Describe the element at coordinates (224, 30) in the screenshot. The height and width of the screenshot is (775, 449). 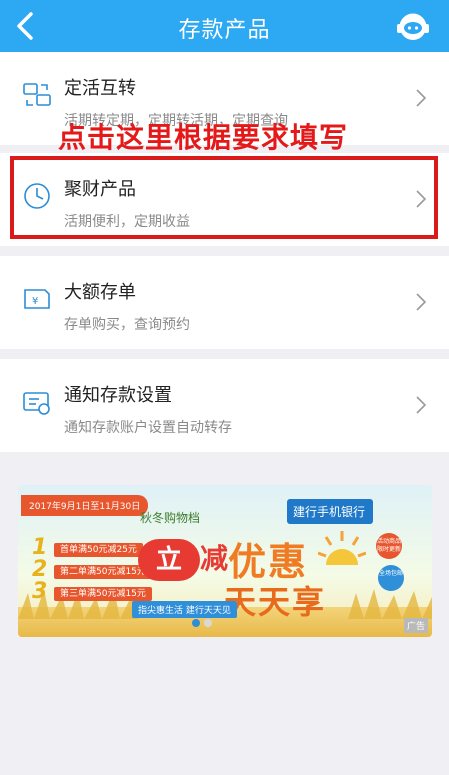
I see `page-title: 存款产品` at that location.